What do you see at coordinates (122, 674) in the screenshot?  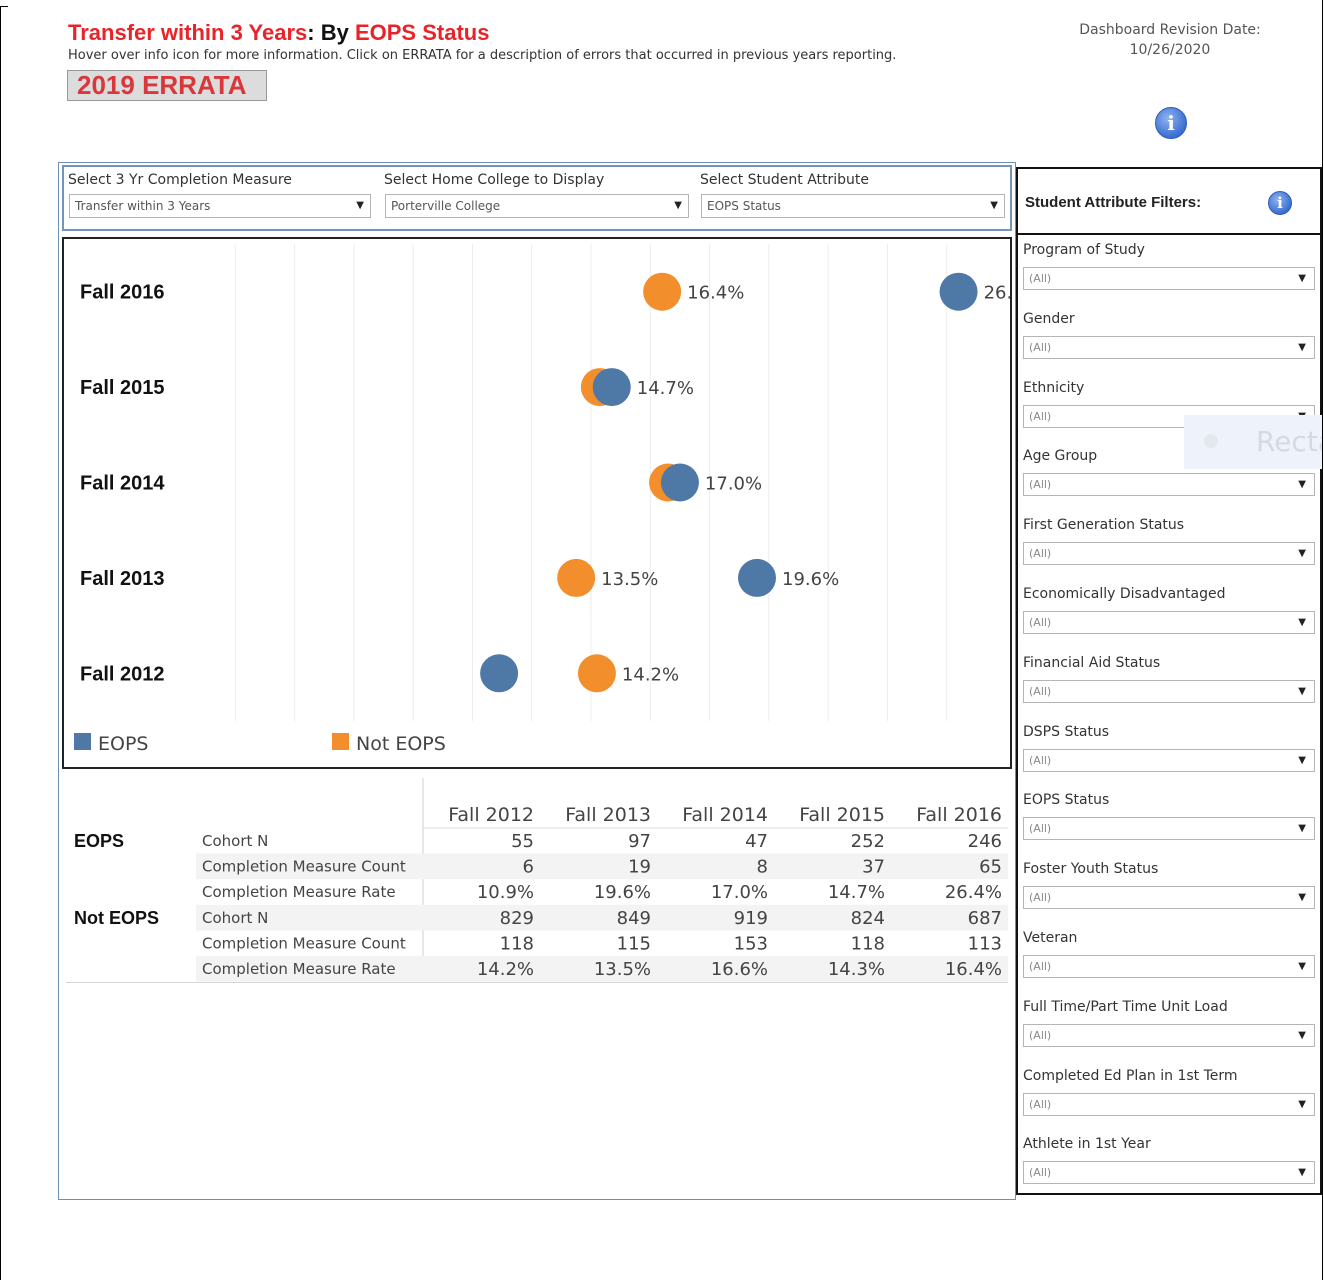 I see `category-label: Fall 2012` at bounding box center [122, 674].